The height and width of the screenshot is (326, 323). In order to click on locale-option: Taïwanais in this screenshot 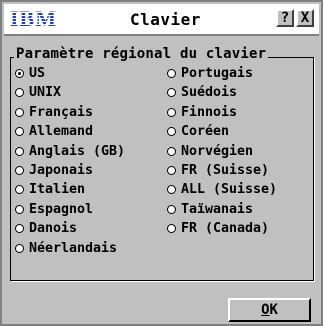, I will do `click(210, 210)`.